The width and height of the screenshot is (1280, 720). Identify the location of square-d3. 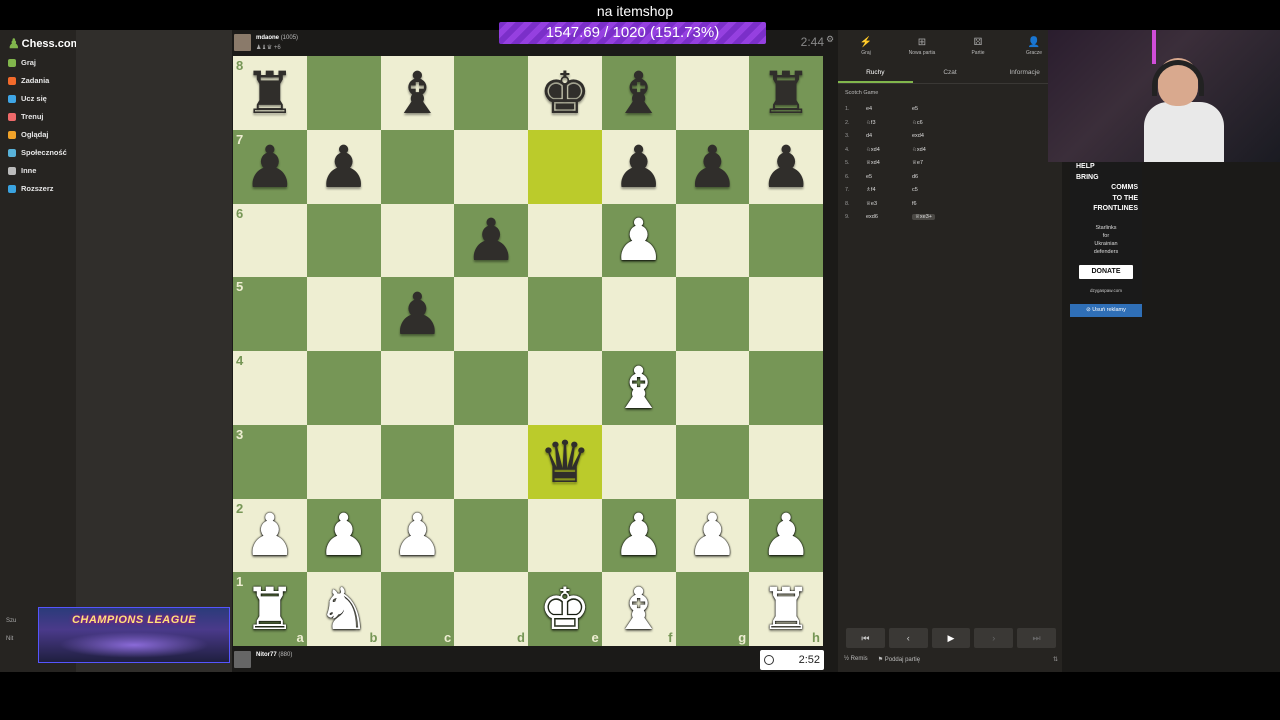
(491, 461).